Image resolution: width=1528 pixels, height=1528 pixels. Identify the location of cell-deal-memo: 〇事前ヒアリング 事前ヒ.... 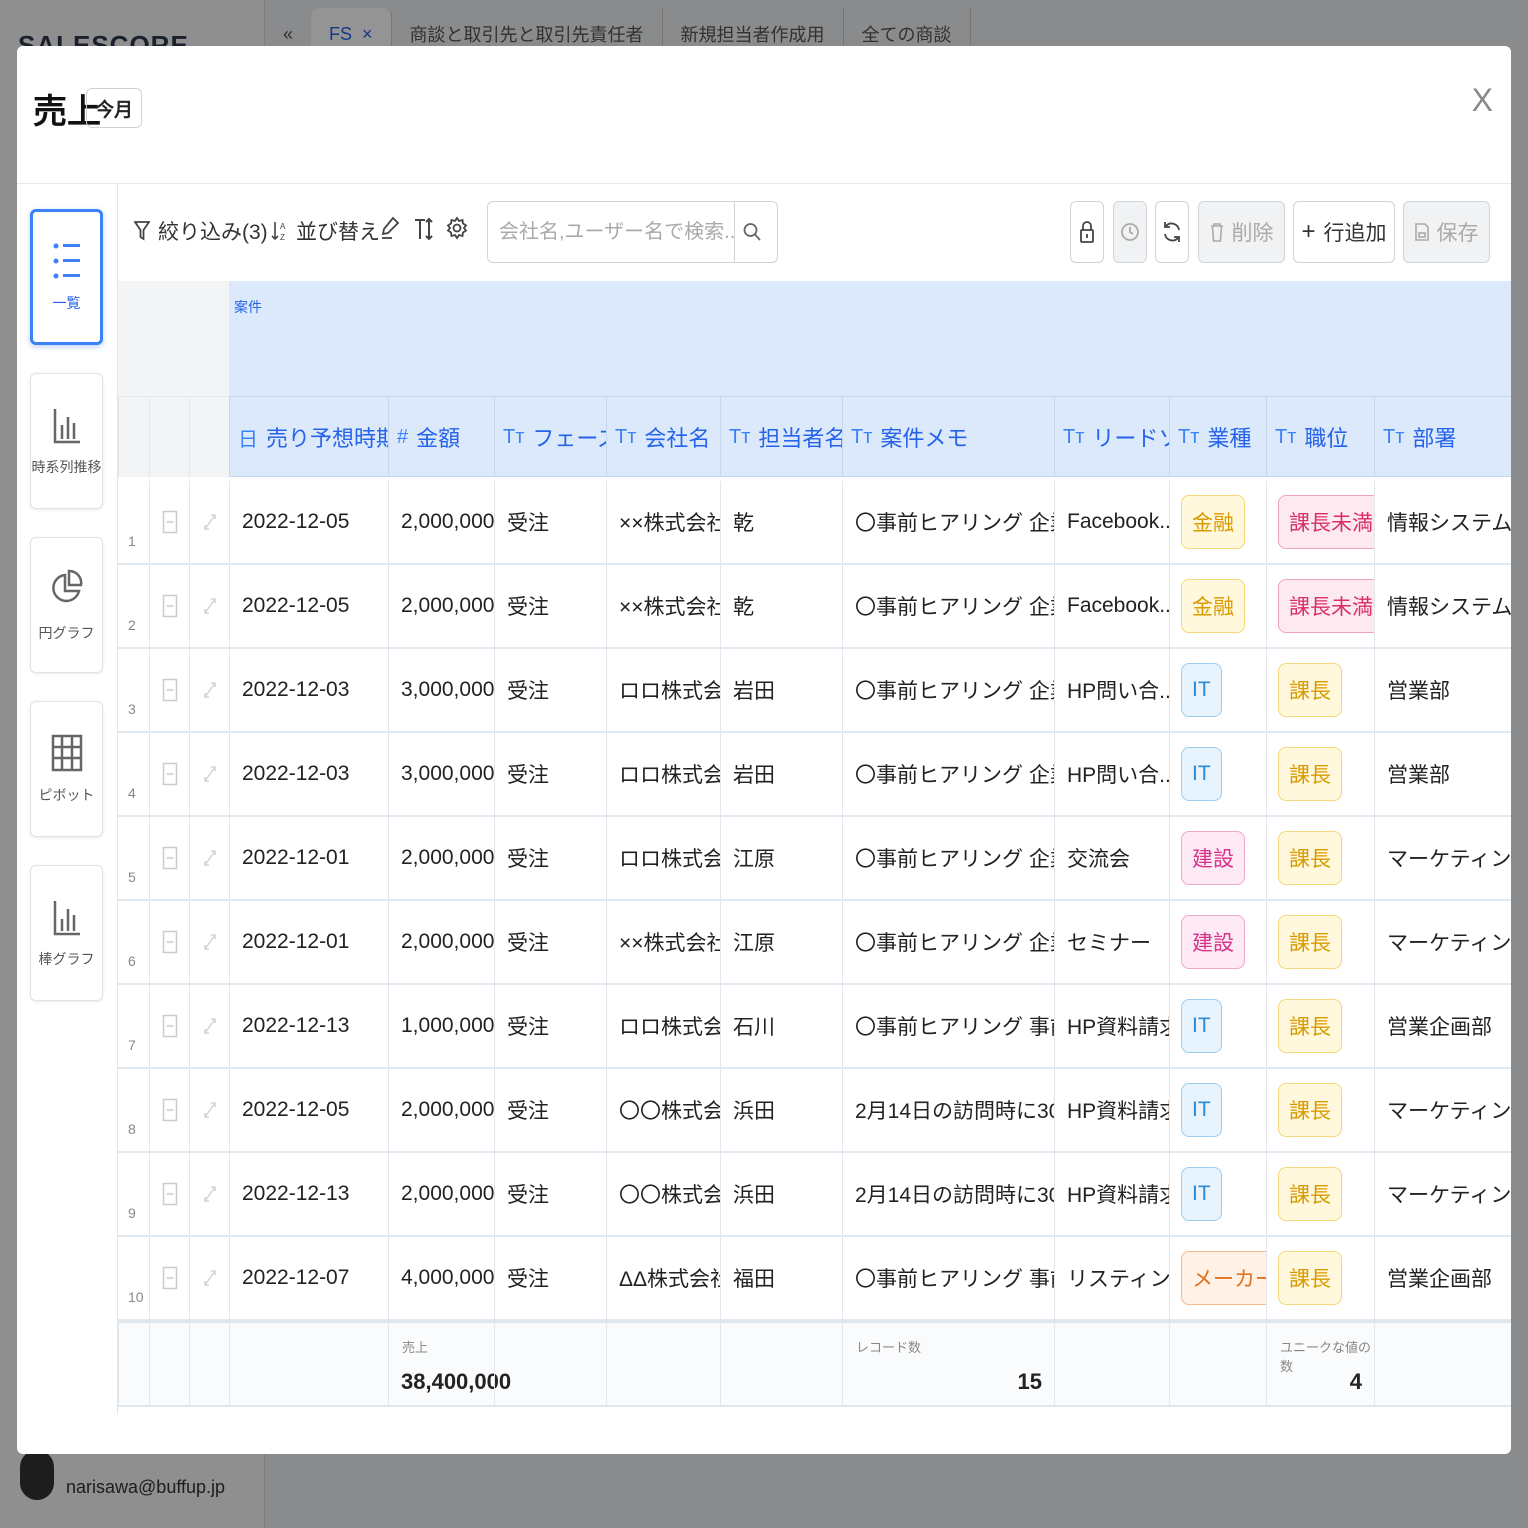
(948, 1026).